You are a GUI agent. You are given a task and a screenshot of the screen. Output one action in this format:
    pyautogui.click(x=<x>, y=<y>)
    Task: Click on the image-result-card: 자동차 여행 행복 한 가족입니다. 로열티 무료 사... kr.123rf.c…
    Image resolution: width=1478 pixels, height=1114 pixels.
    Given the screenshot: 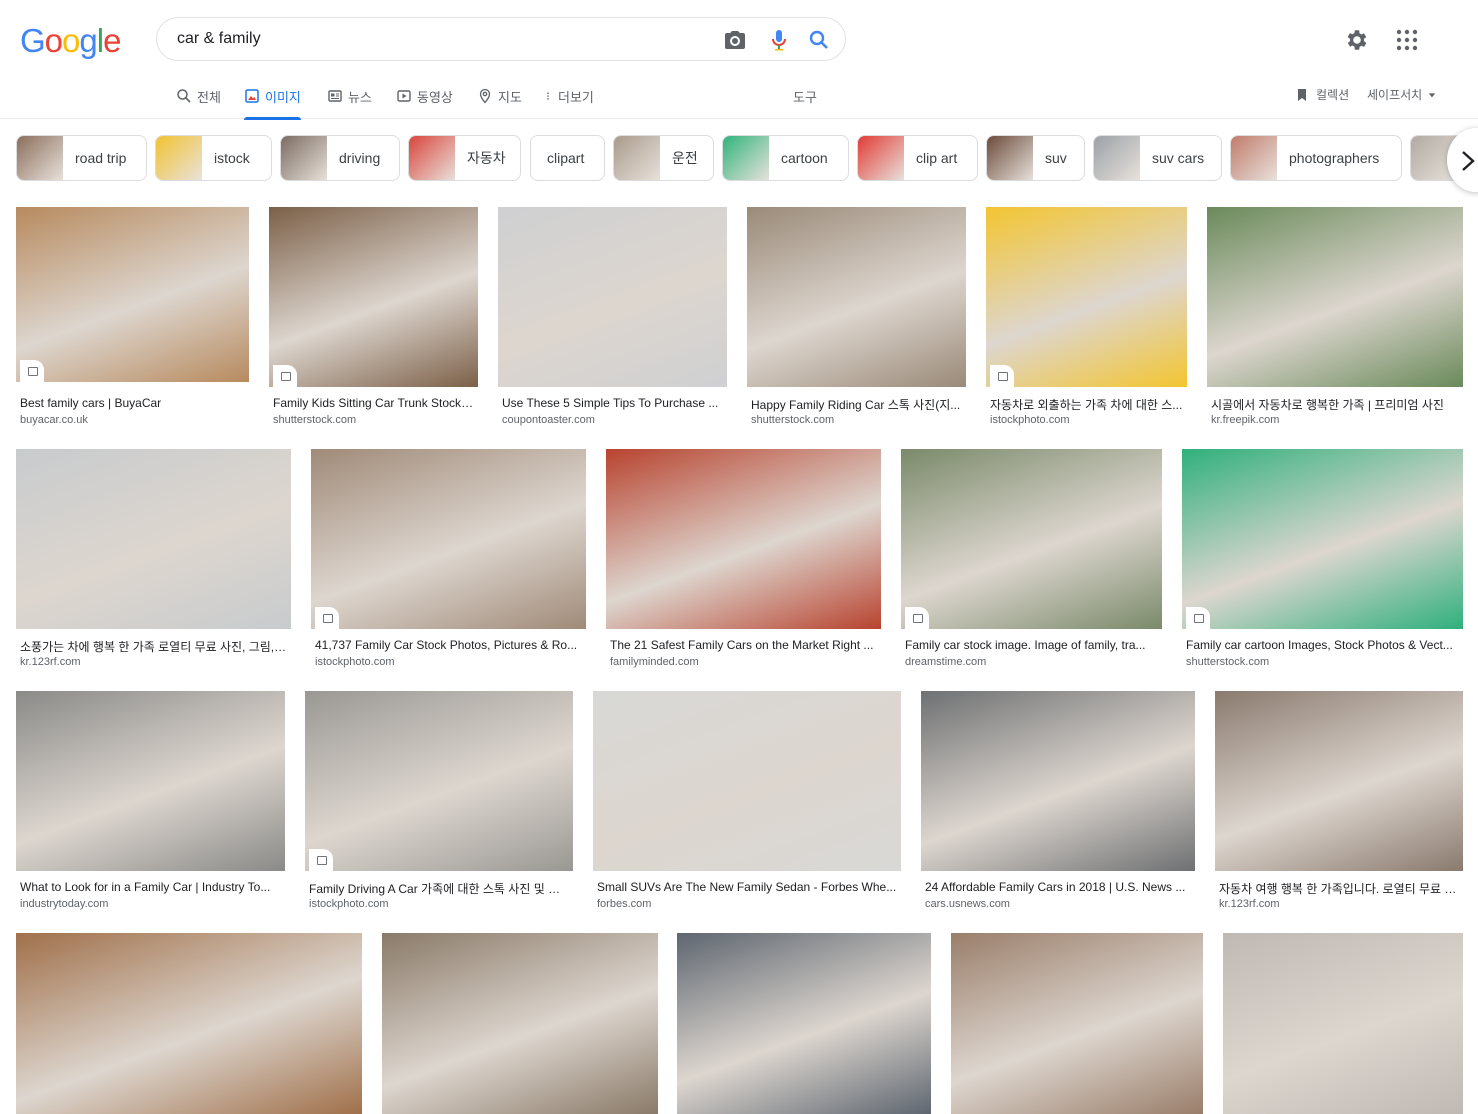 What is the action you would take?
    pyautogui.click(x=1339, y=806)
    